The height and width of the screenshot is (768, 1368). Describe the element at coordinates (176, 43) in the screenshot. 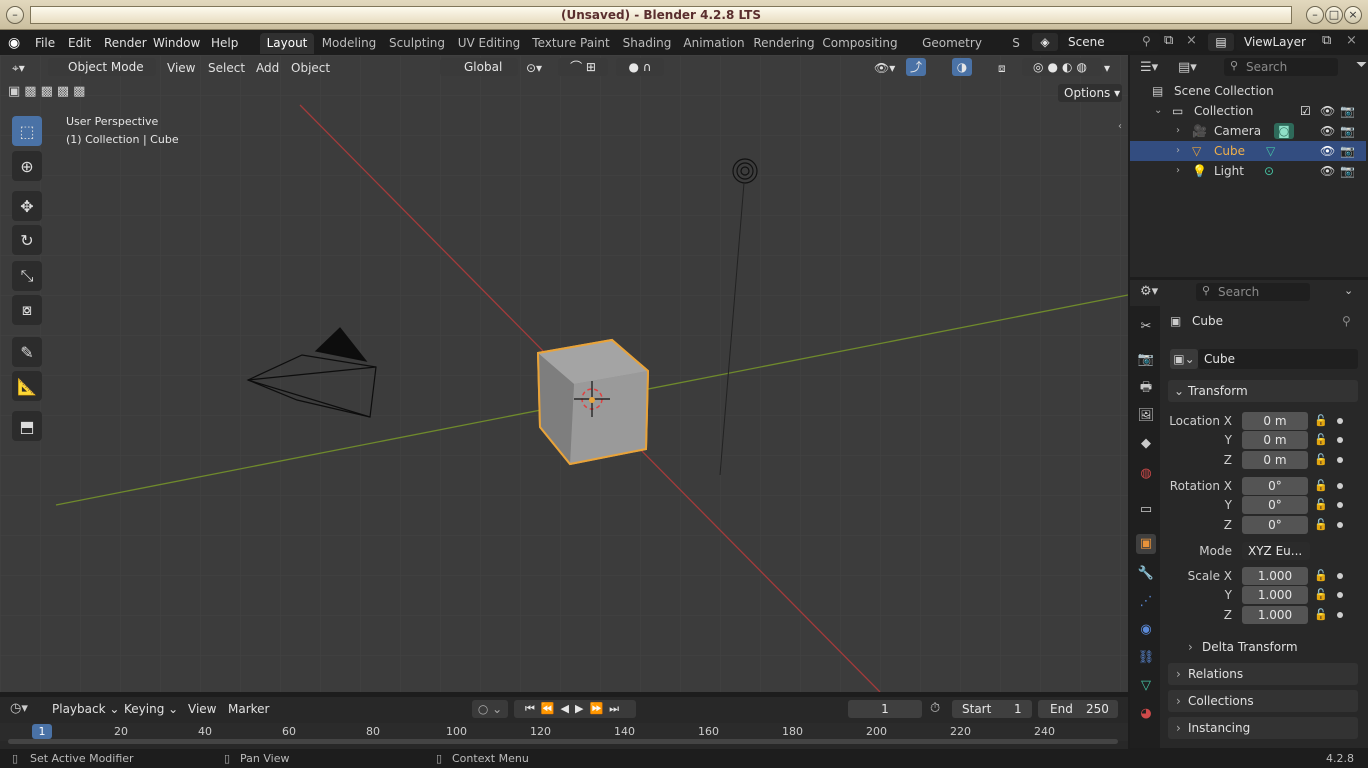

I see `menu-window: Window` at that location.